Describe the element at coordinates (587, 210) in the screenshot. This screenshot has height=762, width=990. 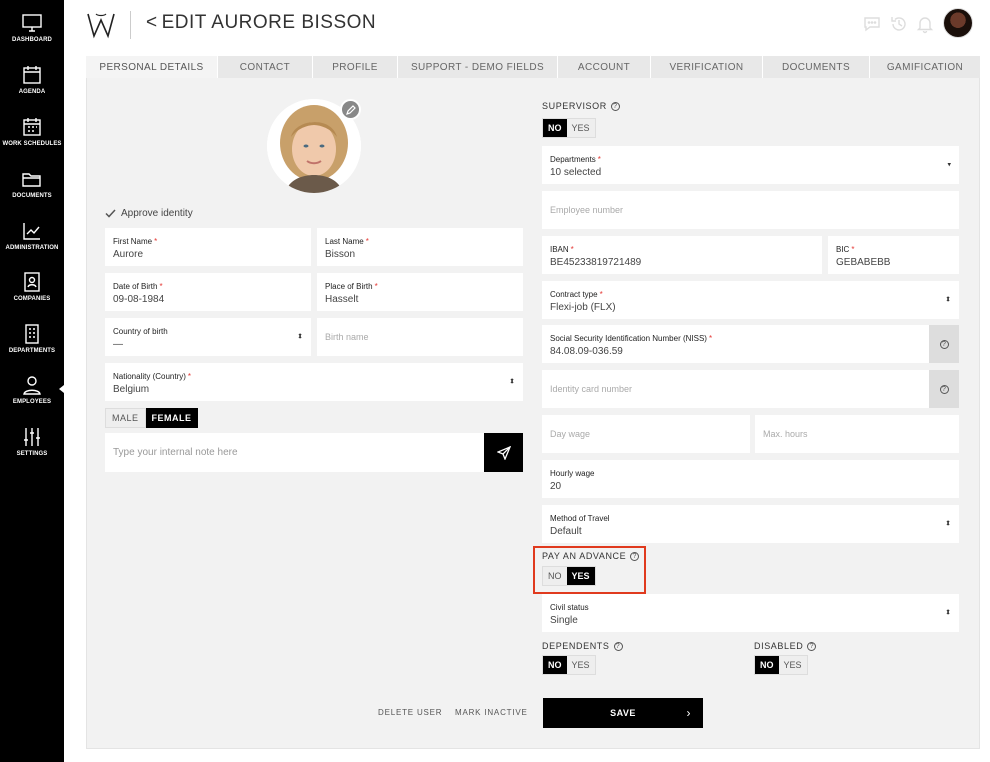
I see `field-placeholder: Employee number` at that location.